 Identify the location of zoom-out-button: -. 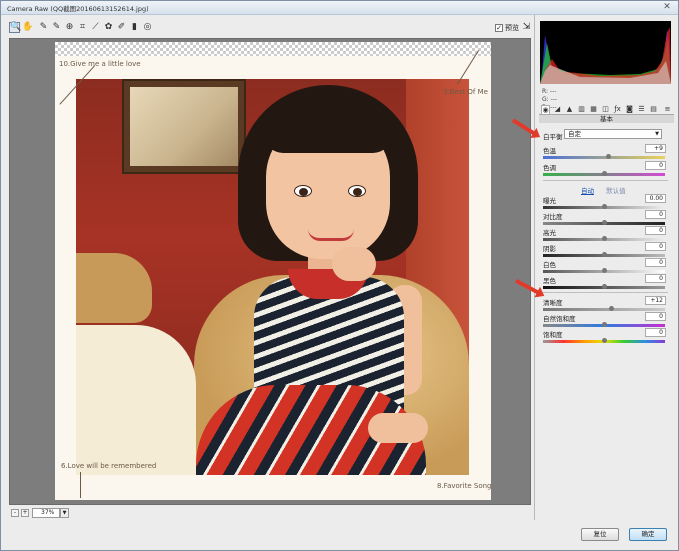
(15, 513).